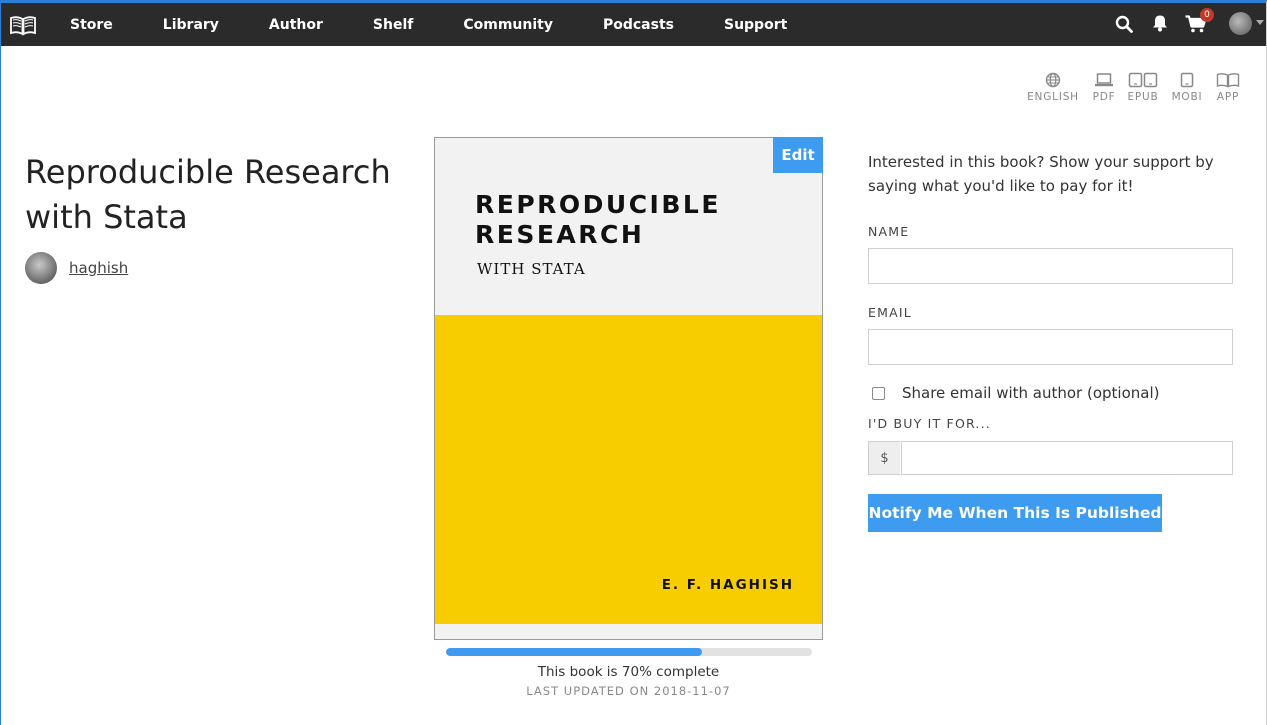 This screenshot has width=1267, height=725. Describe the element at coordinates (83, 25) in the screenshot. I see `nav-store: Store` at that location.